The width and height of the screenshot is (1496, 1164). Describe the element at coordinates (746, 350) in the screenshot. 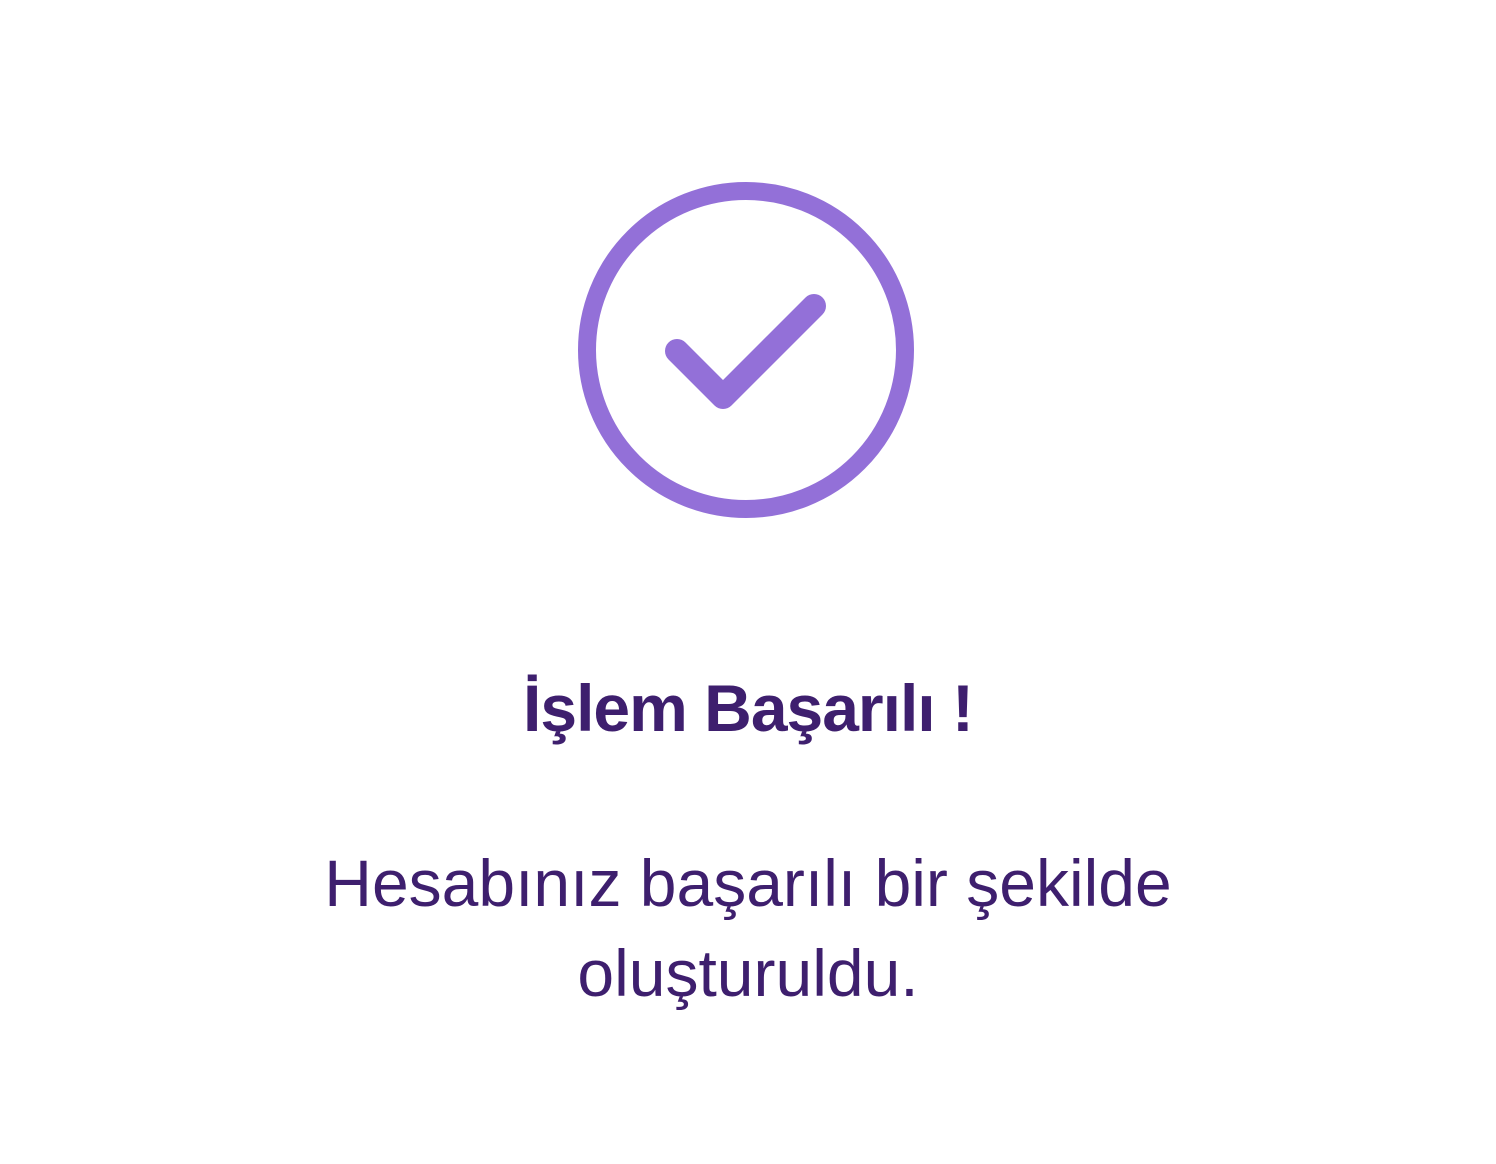

I see `check-circle-icon` at that location.